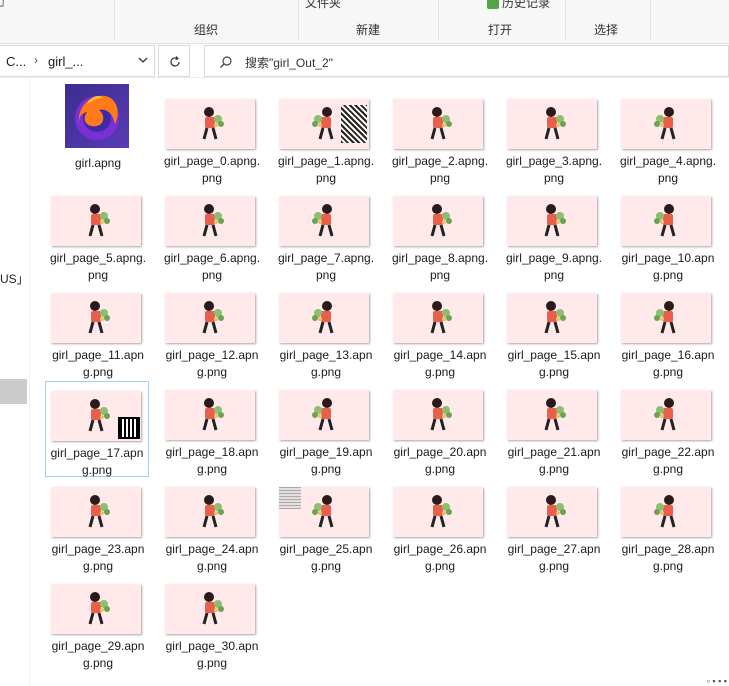 This screenshot has width=729, height=686. Describe the element at coordinates (326, 169) in the screenshot. I see `file-label: girl_page_1.apng.png` at that location.